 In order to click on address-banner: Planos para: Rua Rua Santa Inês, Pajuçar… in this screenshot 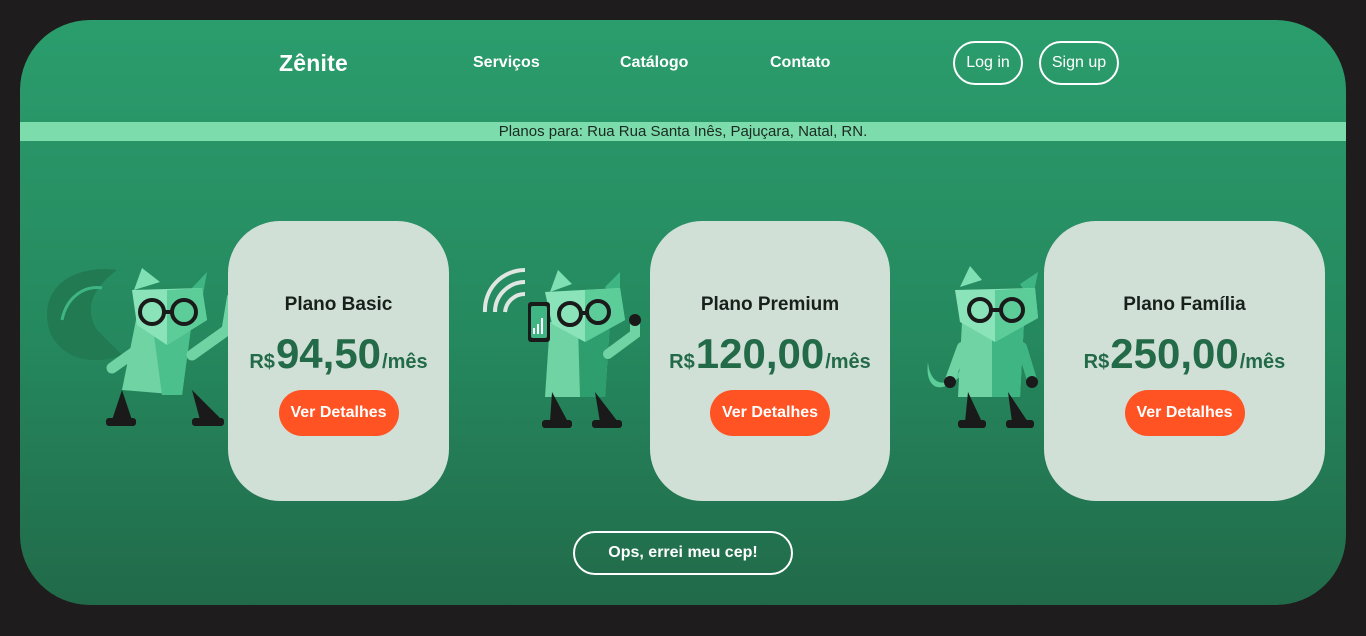, I will do `click(683, 131)`.